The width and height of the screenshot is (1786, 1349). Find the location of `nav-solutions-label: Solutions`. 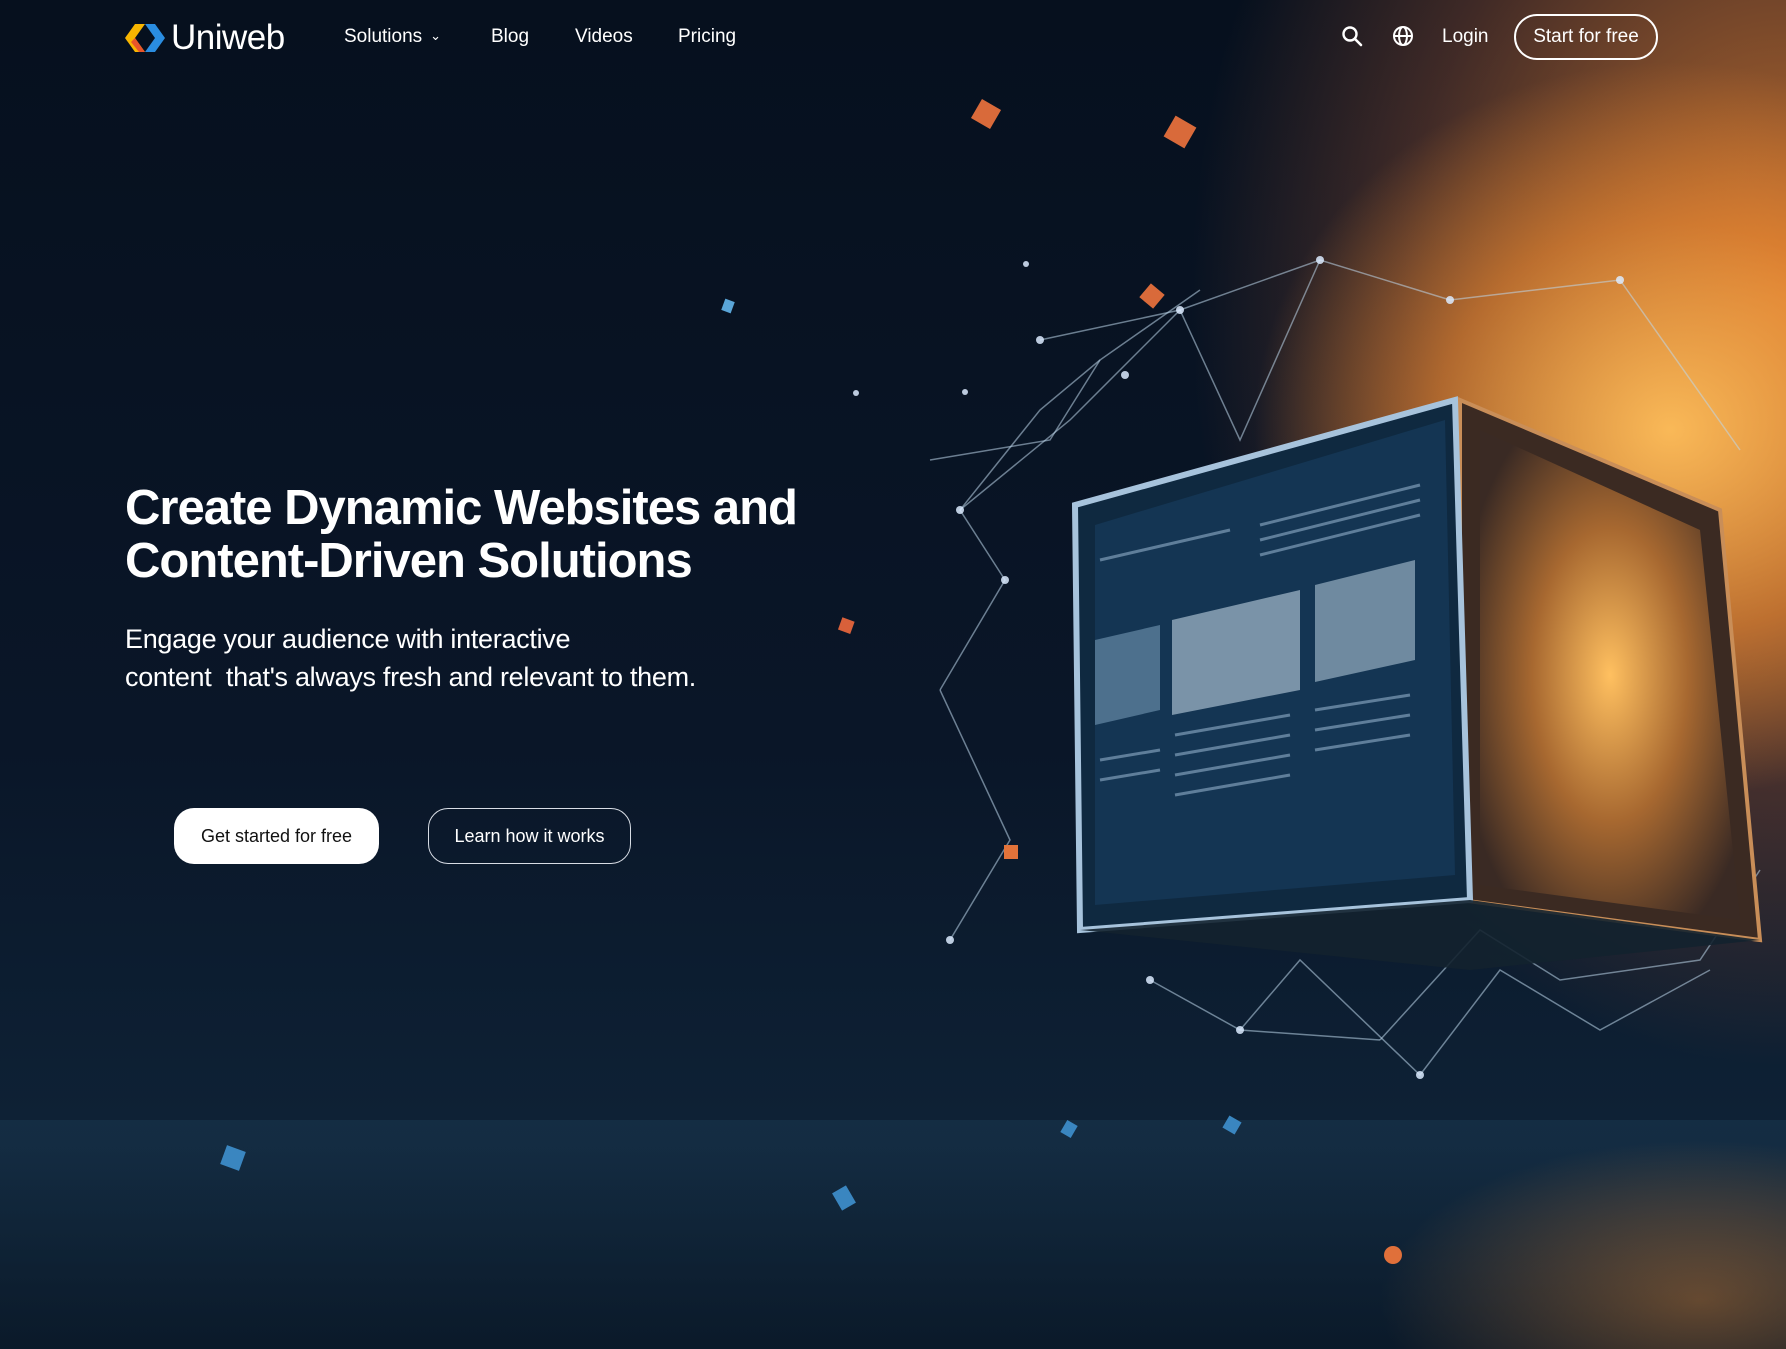

nav-solutions-label: Solutions is located at coordinates (383, 36).